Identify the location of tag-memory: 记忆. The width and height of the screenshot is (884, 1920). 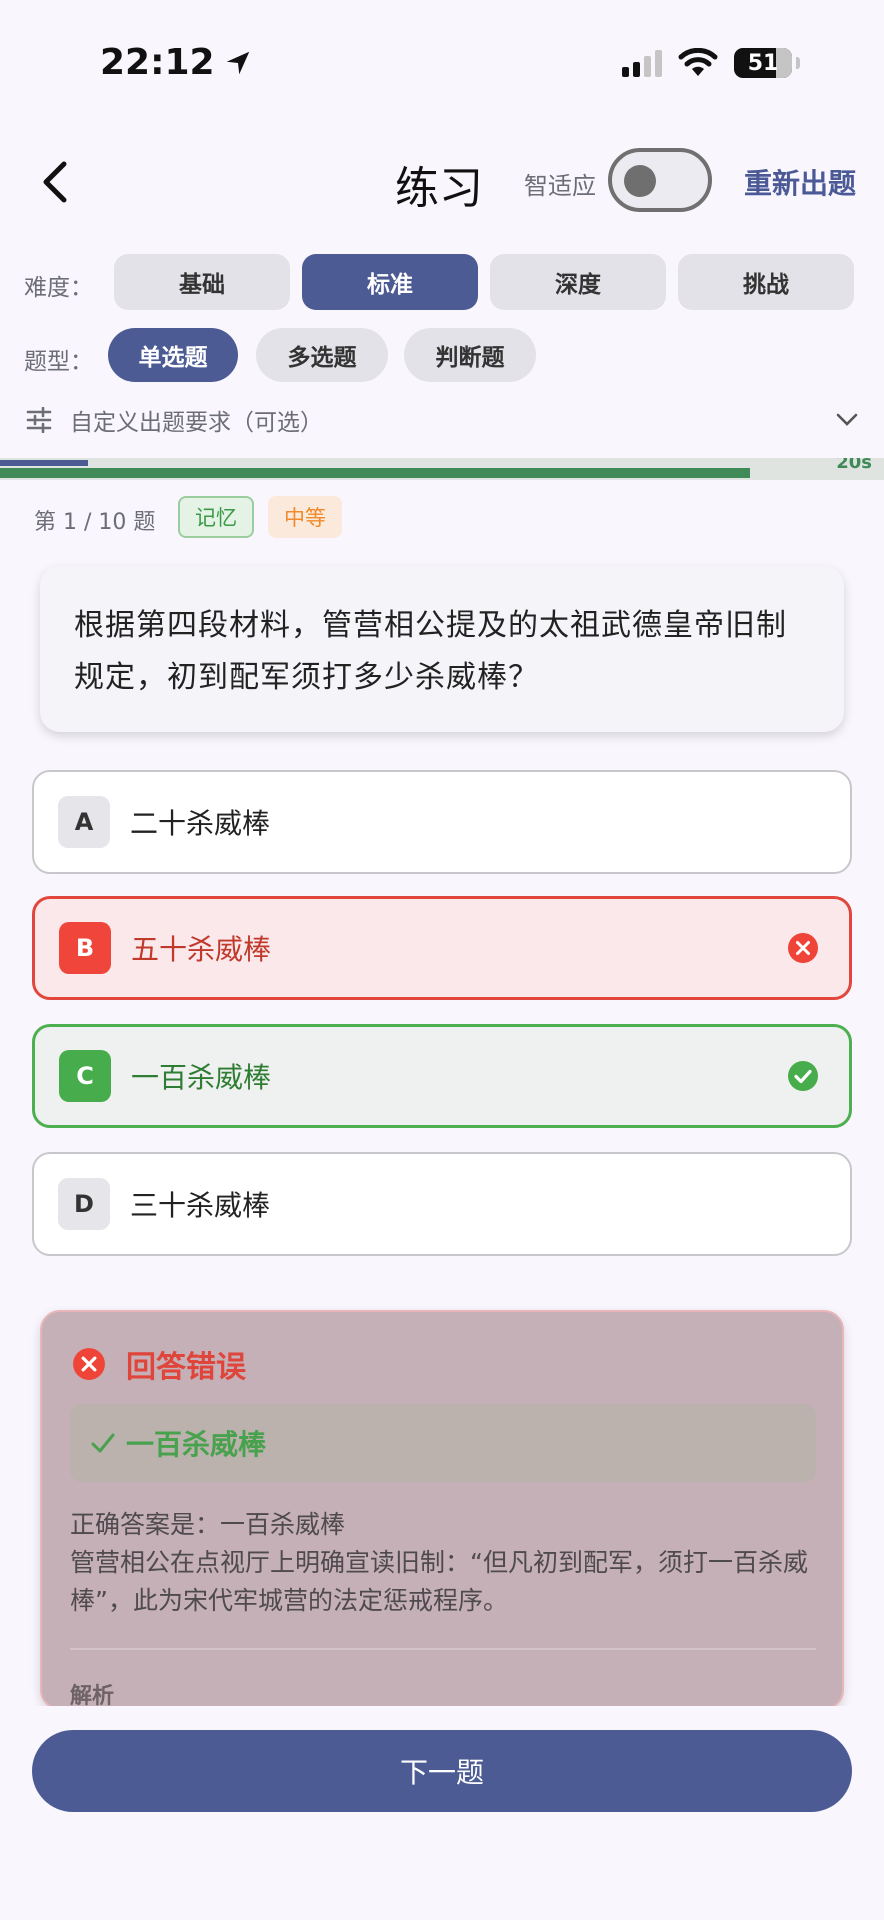
(216, 517).